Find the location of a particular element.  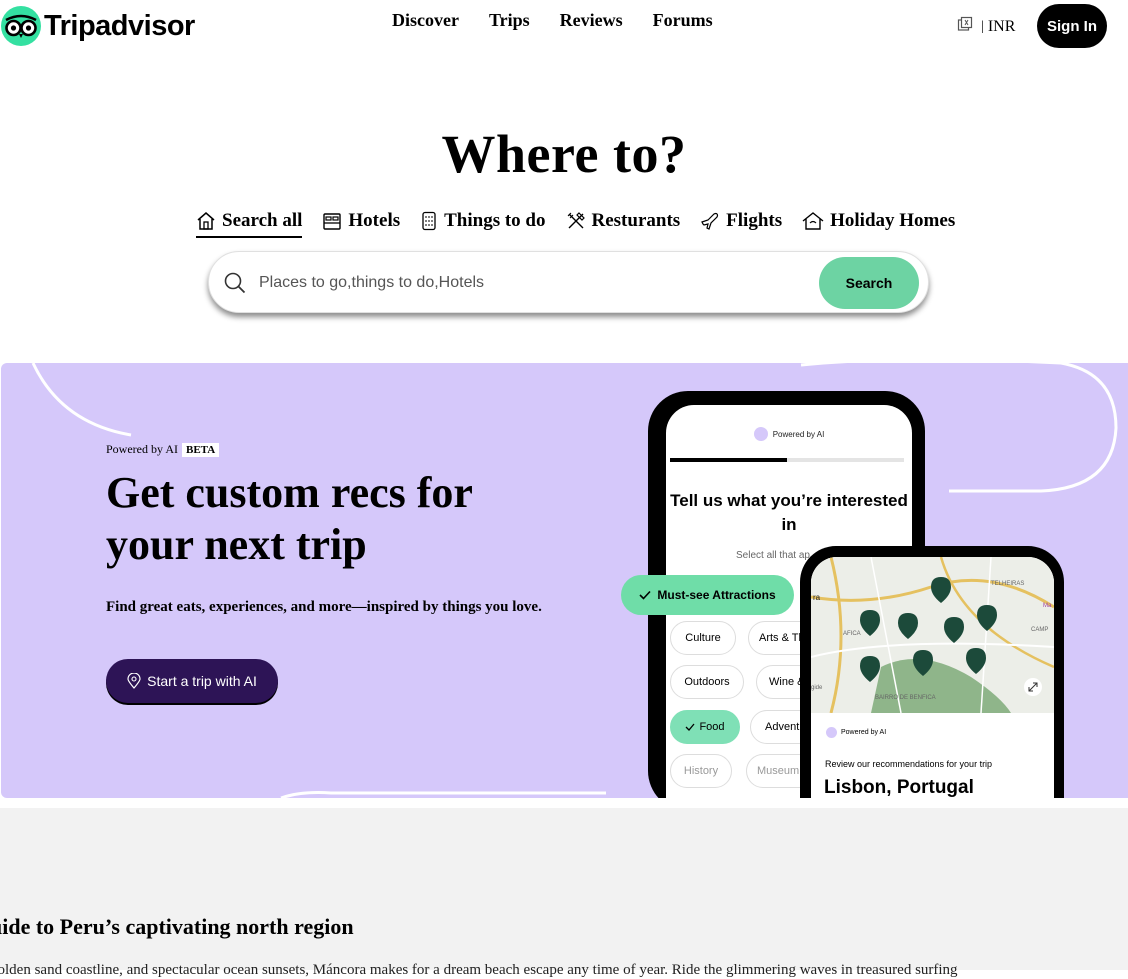

currency-selector: | INR is located at coordinates (986, 26).